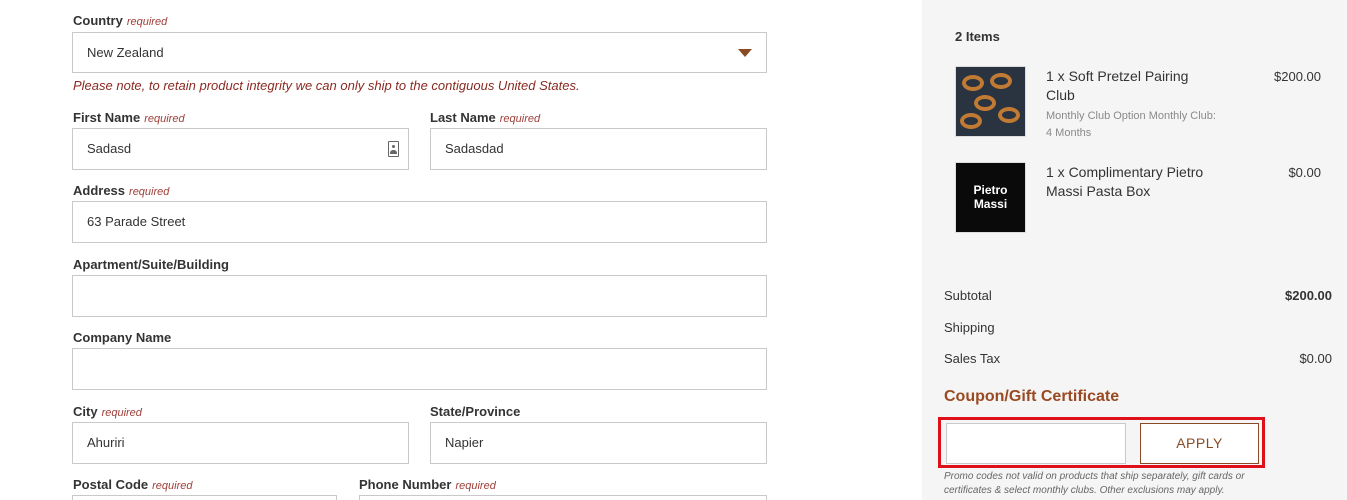 The width and height of the screenshot is (1347, 500). Describe the element at coordinates (106, 442) in the screenshot. I see `city-value: Ahuriri` at that location.